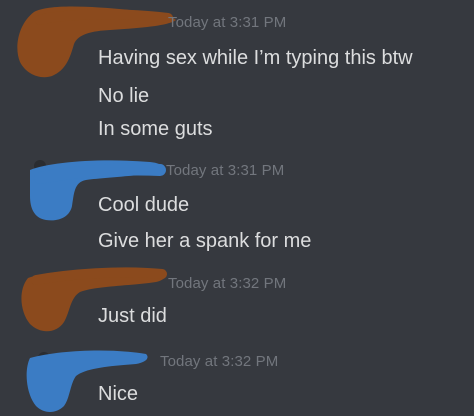  Describe the element at coordinates (255, 58) in the screenshot. I see `message-text: Having sex while I’m typing this btw` at that location.